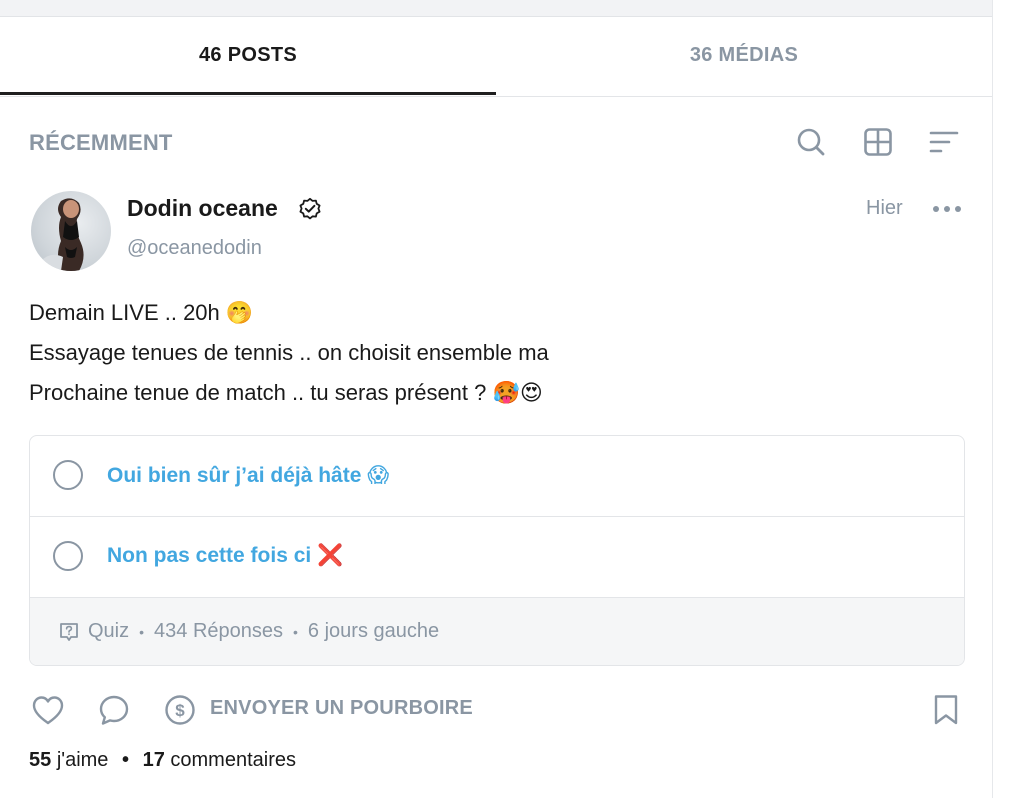 The image size is (1024, 798). I want to click on section-title: RÉCEMMENT, so click(101, 142).